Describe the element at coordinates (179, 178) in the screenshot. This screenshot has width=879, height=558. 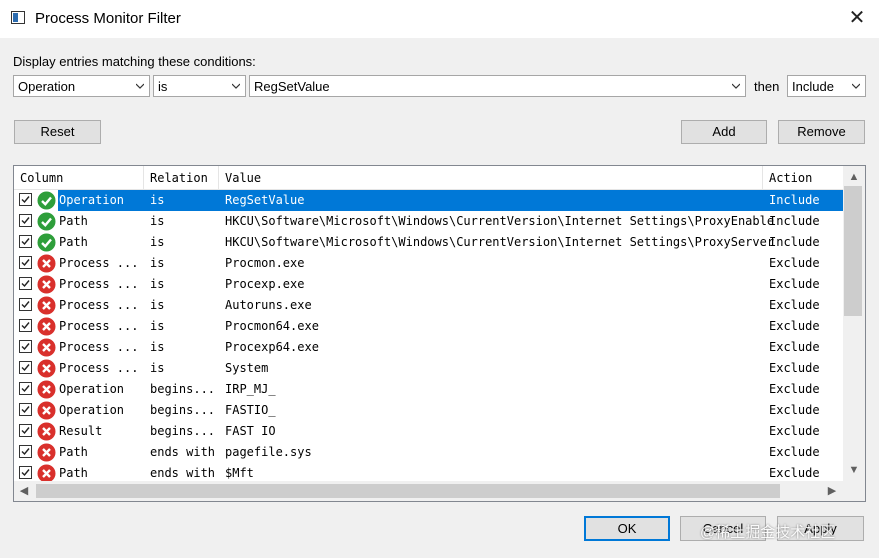
I see `header-relation: Relation` at that location.